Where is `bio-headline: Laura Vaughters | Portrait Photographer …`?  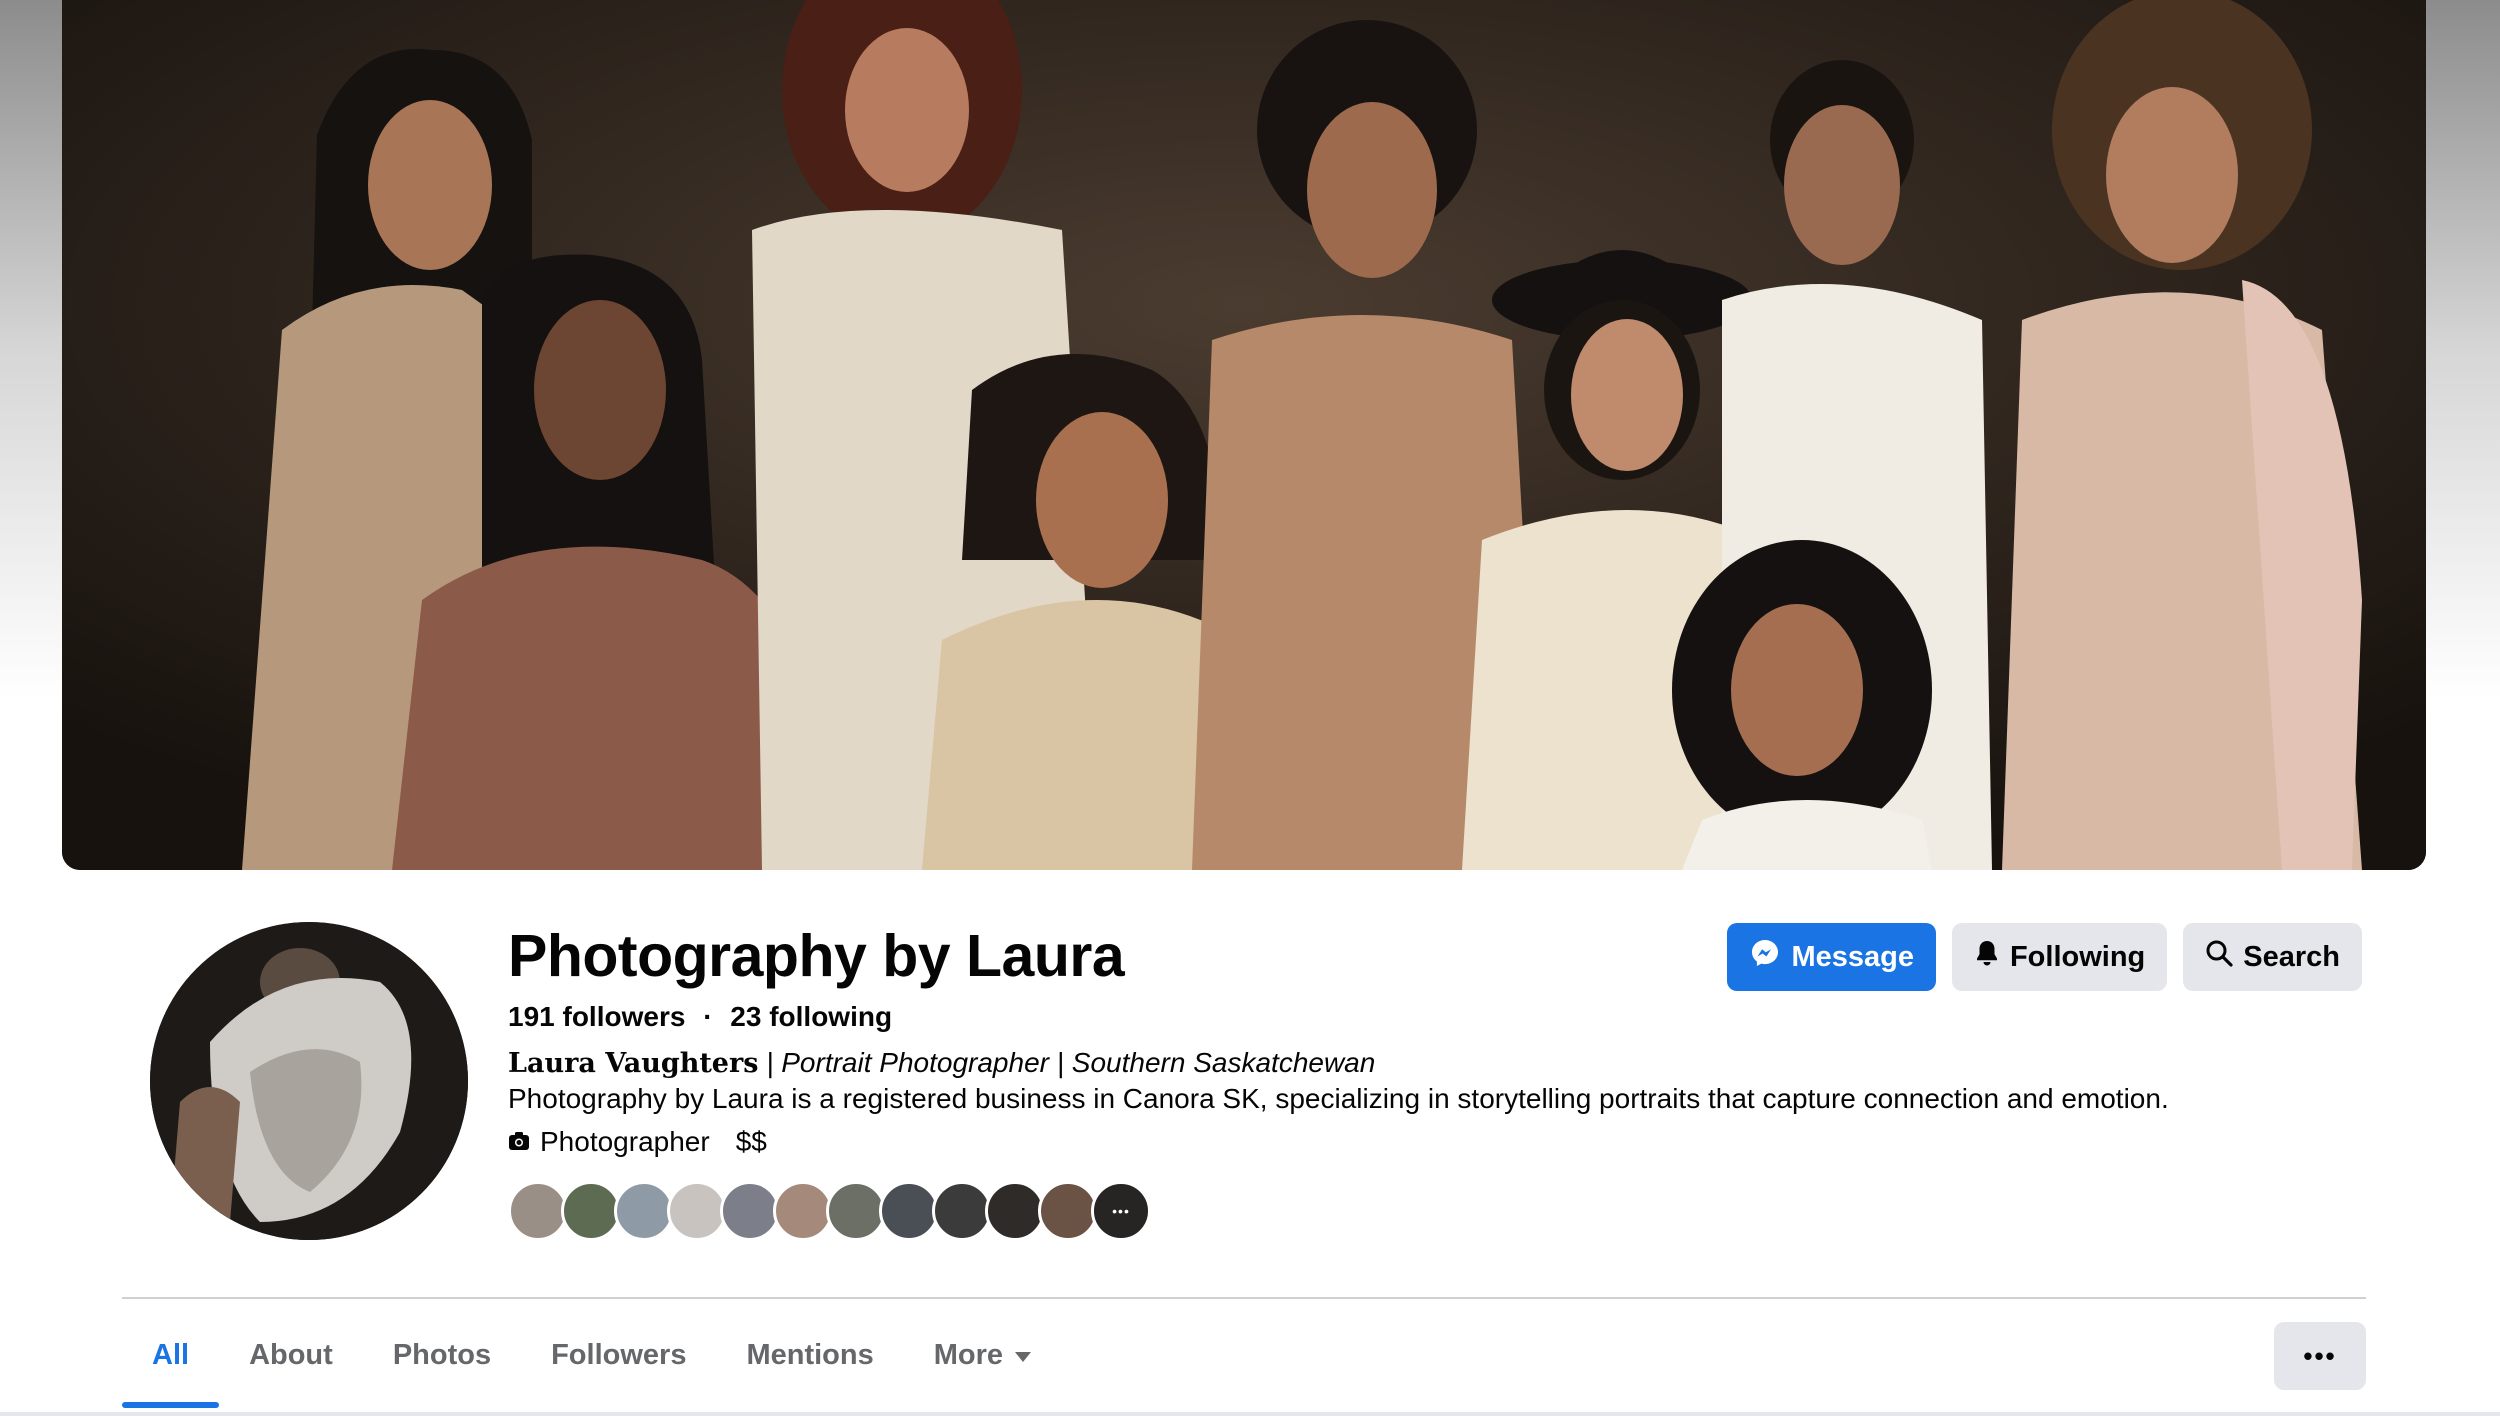 bio-headline: Laura Vaughters | Portrait Photographer … is located at coordinates (941, 1063).